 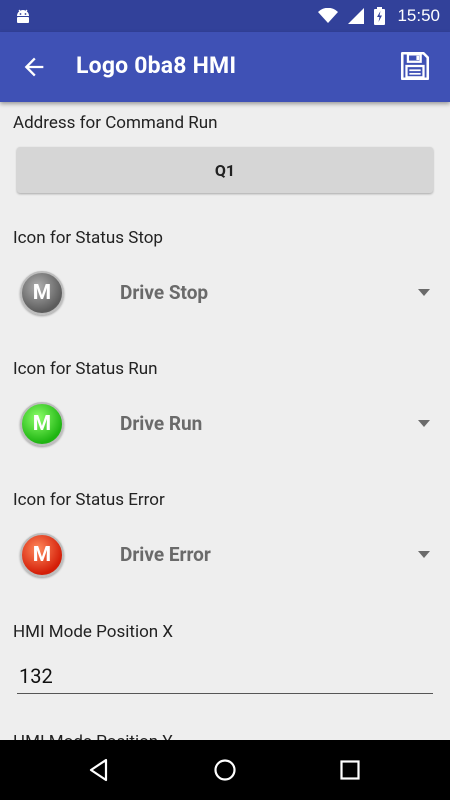 I want to click on hmi-position-x-input: 132, so click(x=225, y=676).